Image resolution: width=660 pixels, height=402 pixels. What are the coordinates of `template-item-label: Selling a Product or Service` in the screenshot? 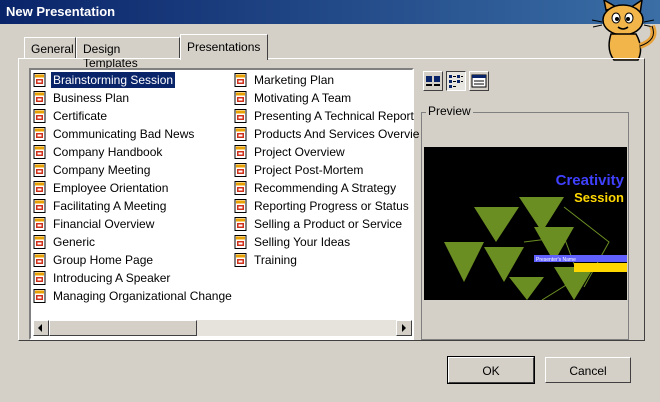 It's located at (328, 224).